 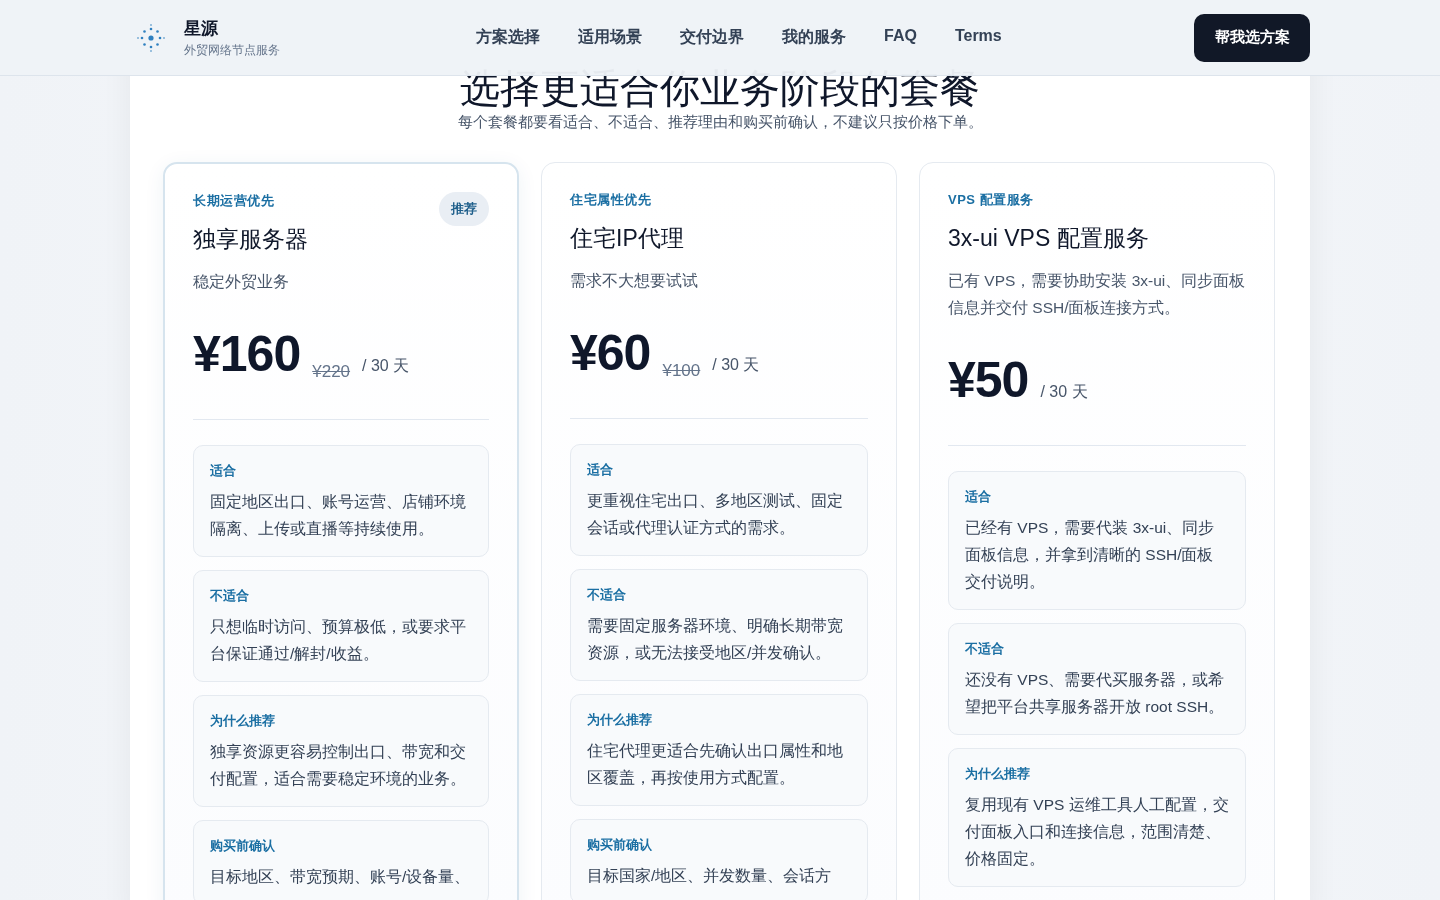 What do you see at coordinates (232, 50) in the screenshot?
I see `brand-tagline: 外贸网络节点服务` at bounding box center [232, 50].